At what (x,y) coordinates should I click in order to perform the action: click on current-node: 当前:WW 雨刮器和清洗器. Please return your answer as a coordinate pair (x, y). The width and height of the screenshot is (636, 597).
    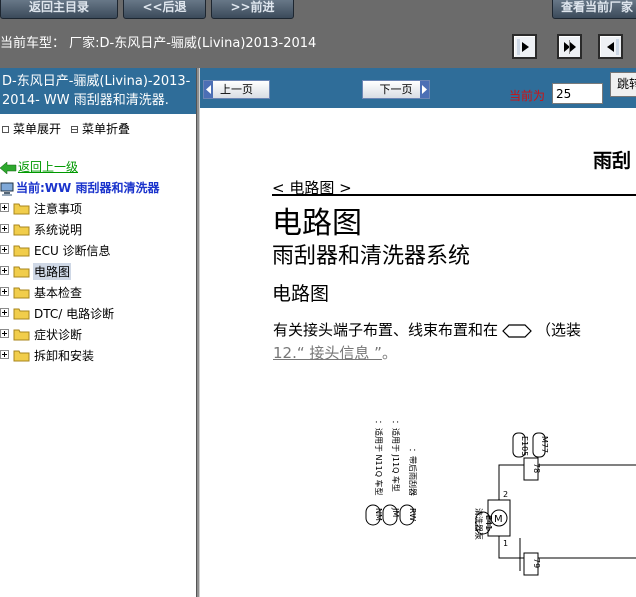
    Looking at the image, I should click on (79, 187).